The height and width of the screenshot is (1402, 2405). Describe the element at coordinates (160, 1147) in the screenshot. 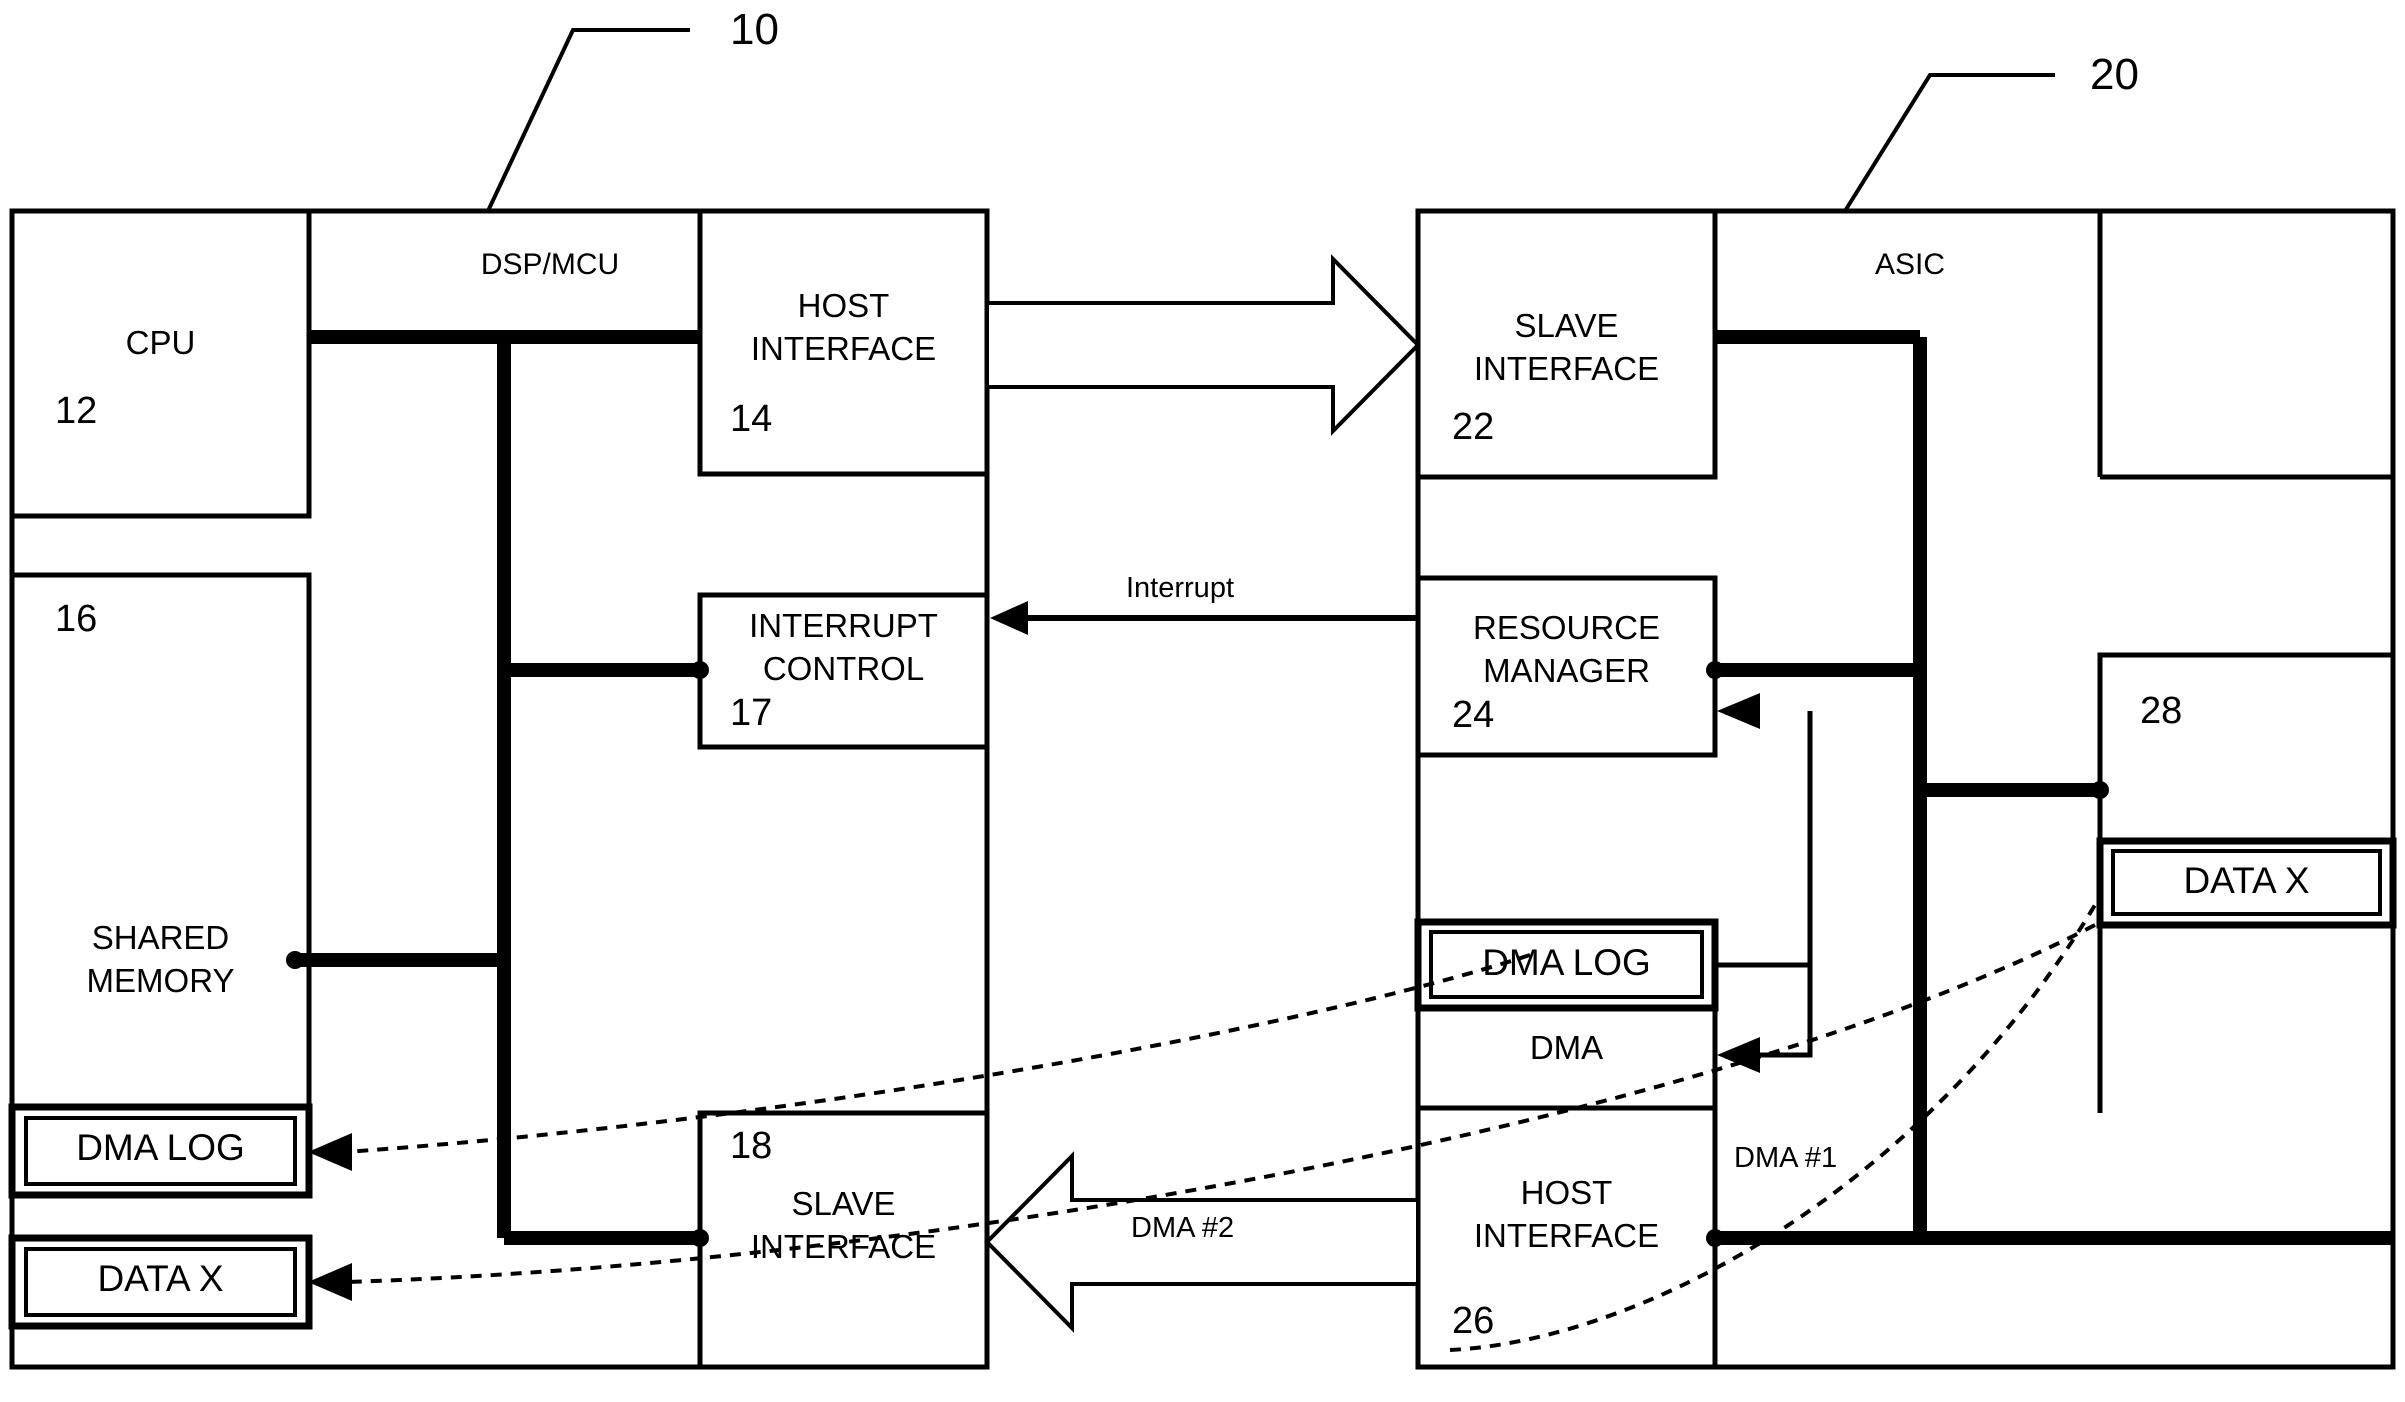

I see `left-dma-log-label: DMA LOG` at that location.